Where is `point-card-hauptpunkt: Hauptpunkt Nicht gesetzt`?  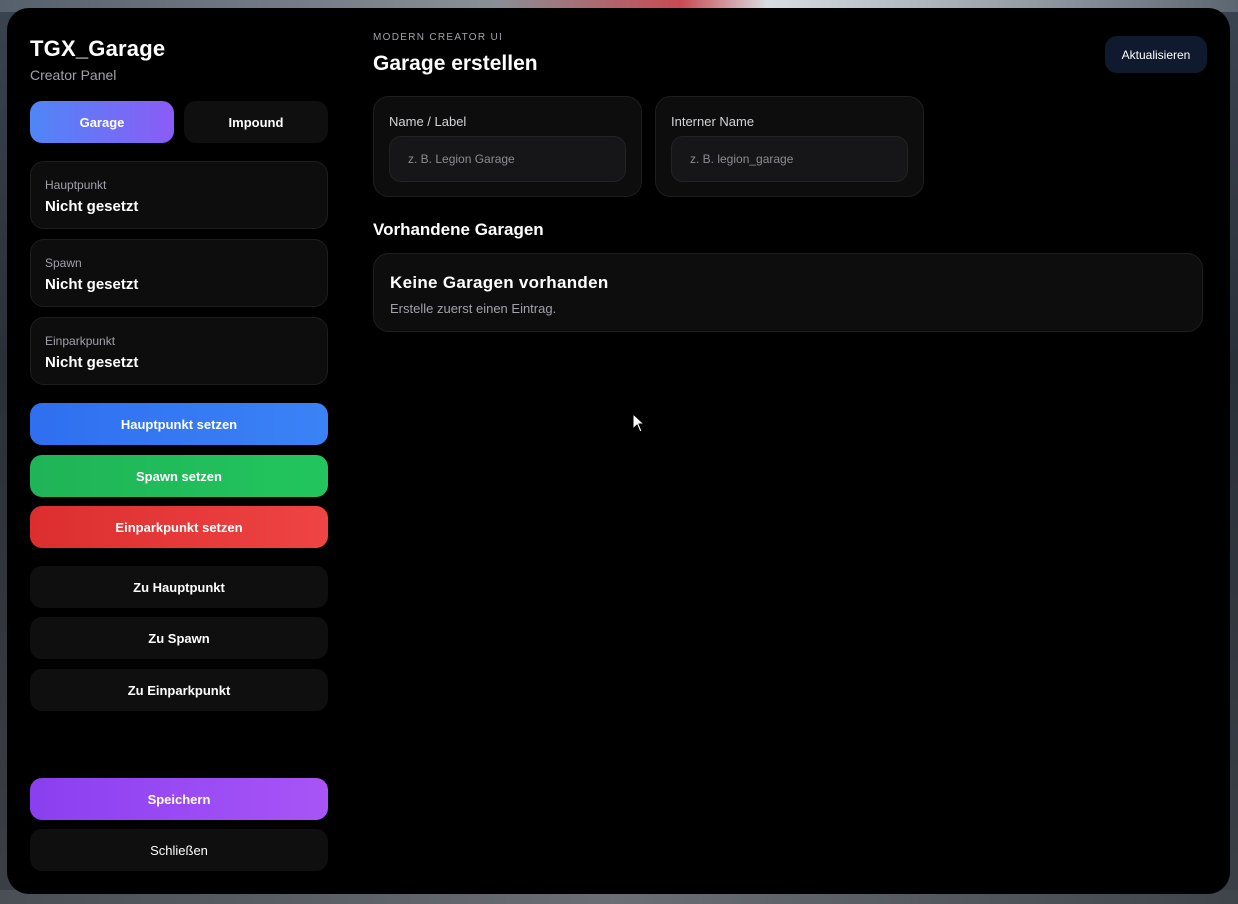
point-card-hauptpunkt: Hauptpunkt Nicht gesetzt is located at coordinates (179, 195).